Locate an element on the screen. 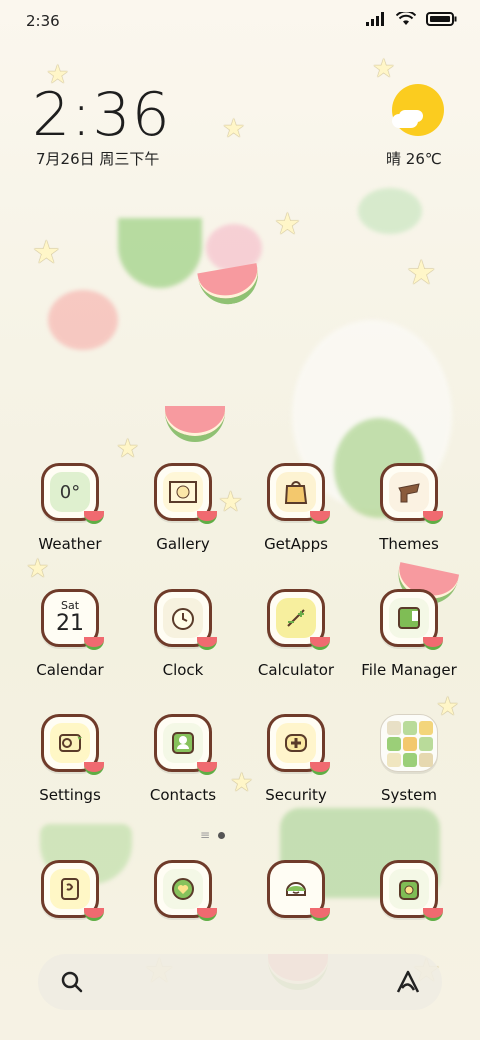 The image size is (480, 1040). dock-app-camera is located at coordinates (409, 890).